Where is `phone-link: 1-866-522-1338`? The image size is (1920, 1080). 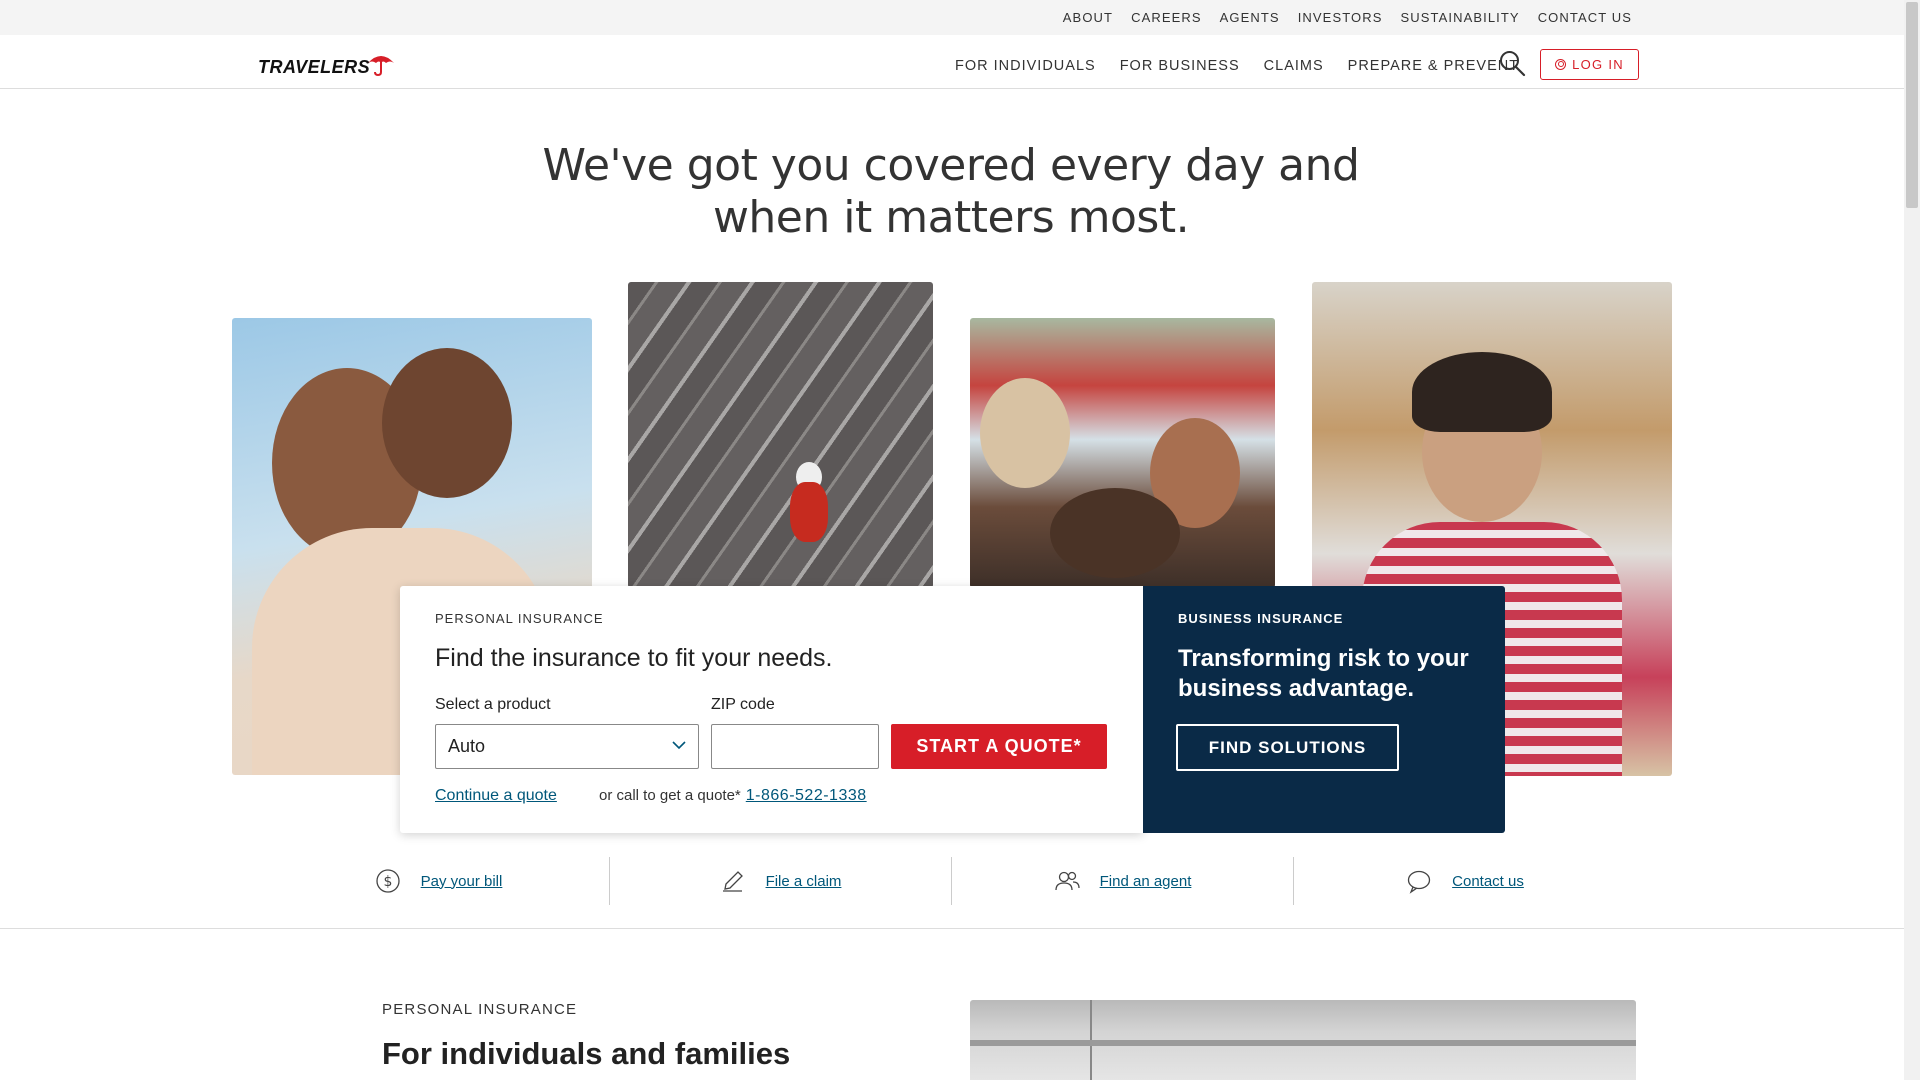 phone-link: 1-866-522-1338 is located at coordinates (806, 795).